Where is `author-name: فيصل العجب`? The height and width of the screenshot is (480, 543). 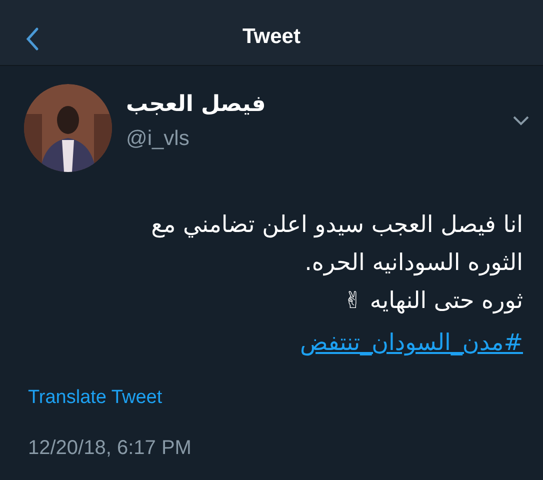 author-name: فيصل العجب is located at coordinates (196, 105).